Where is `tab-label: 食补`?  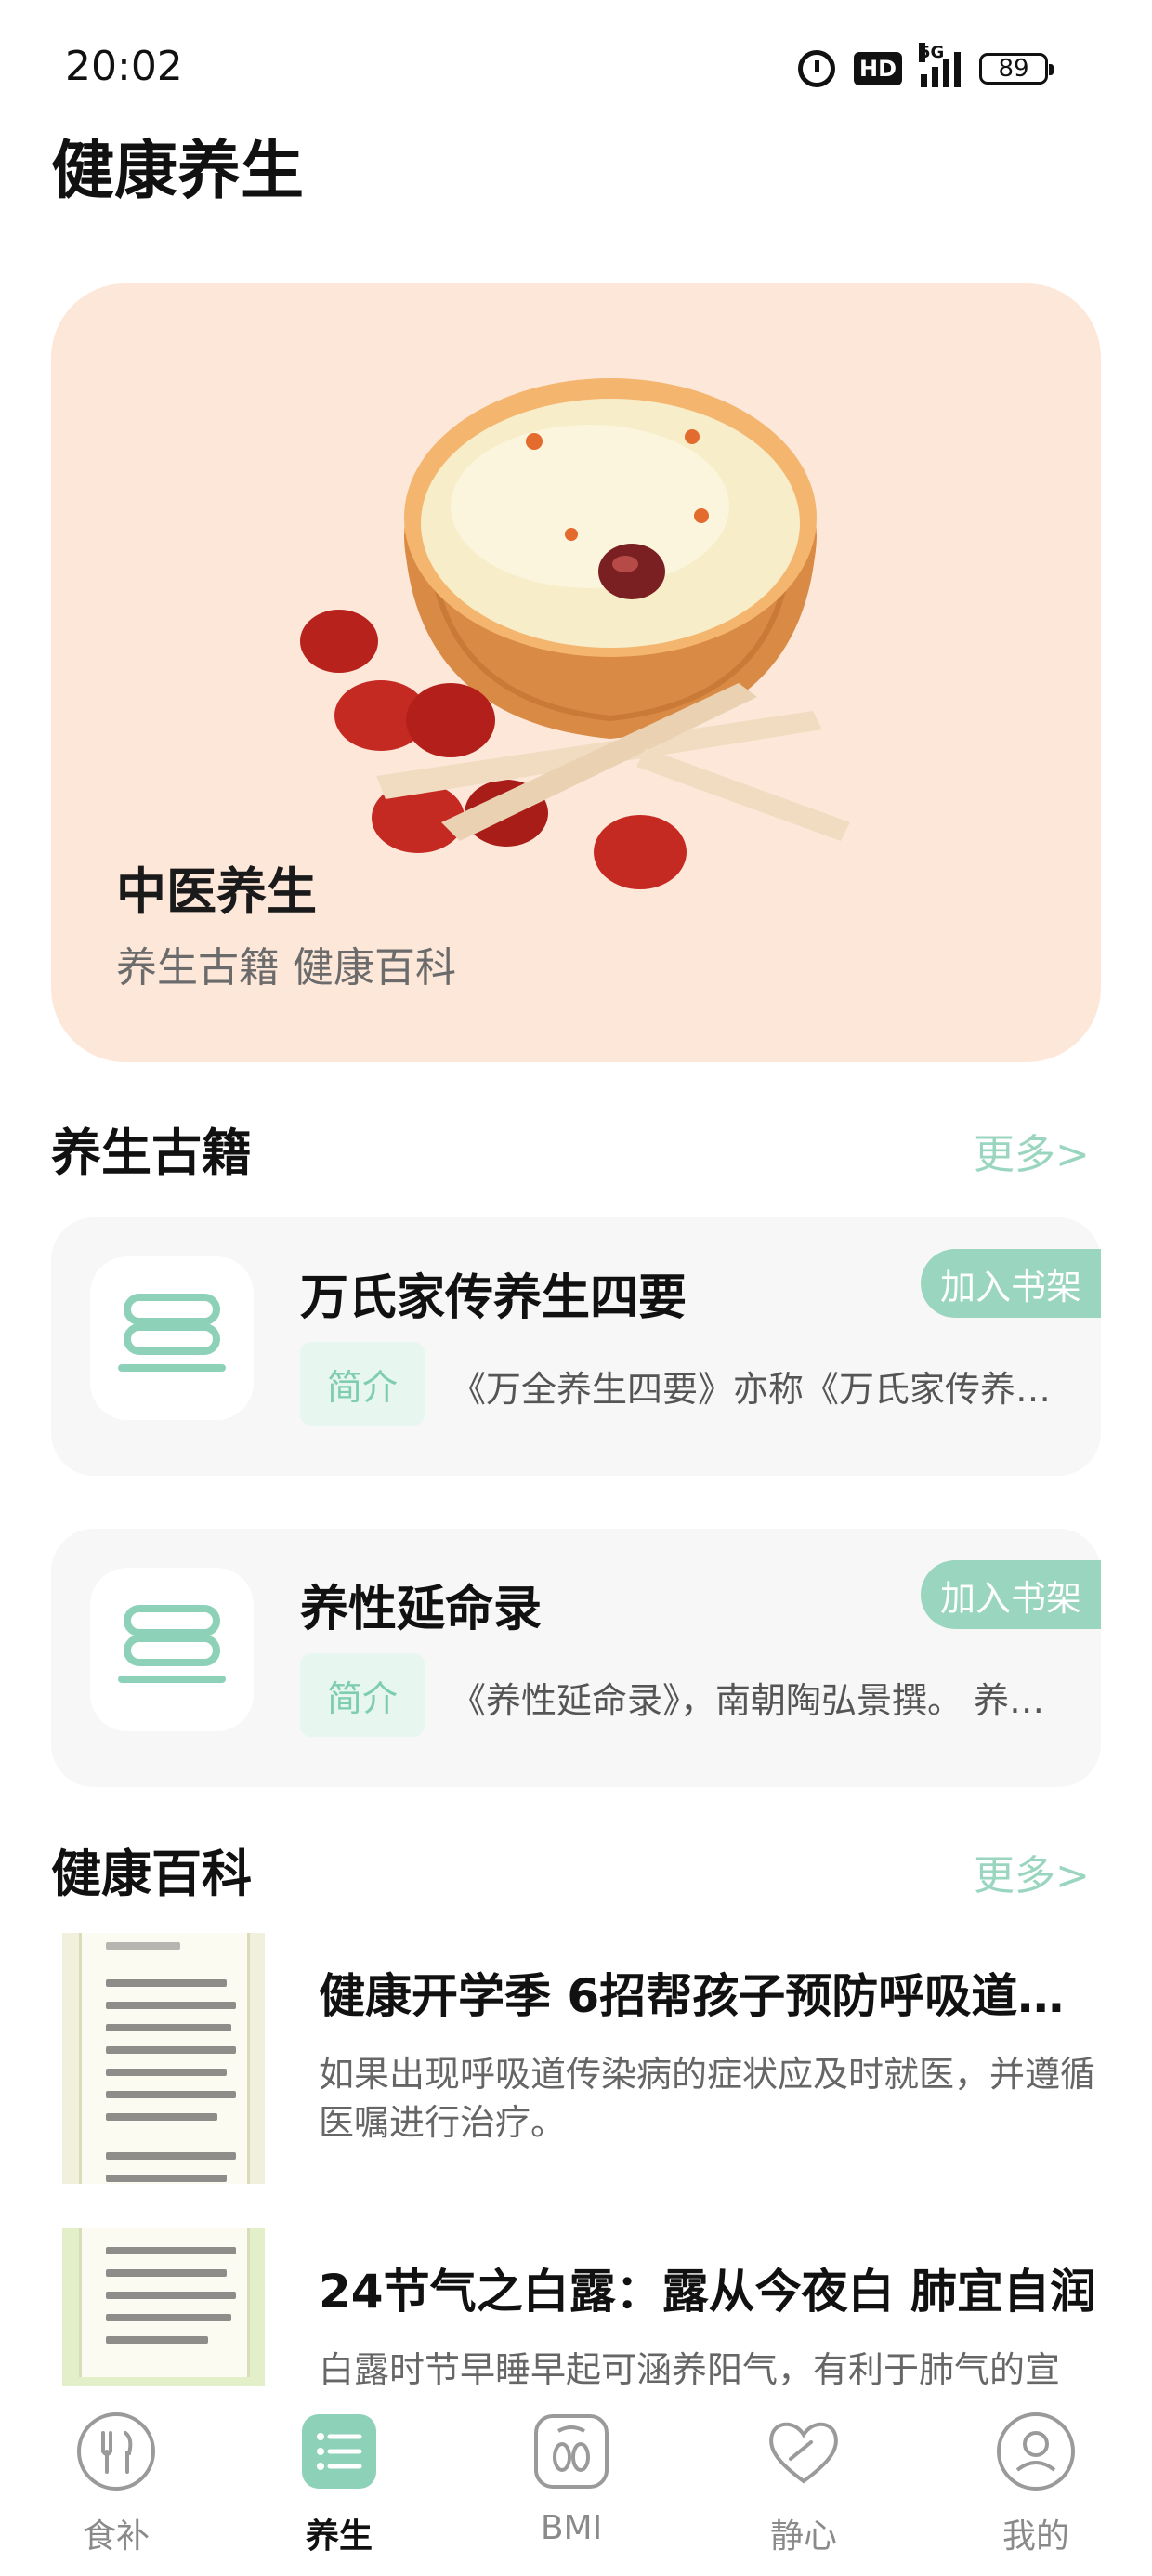 tab-label: 食补 is located at coordinates (116, 2536).